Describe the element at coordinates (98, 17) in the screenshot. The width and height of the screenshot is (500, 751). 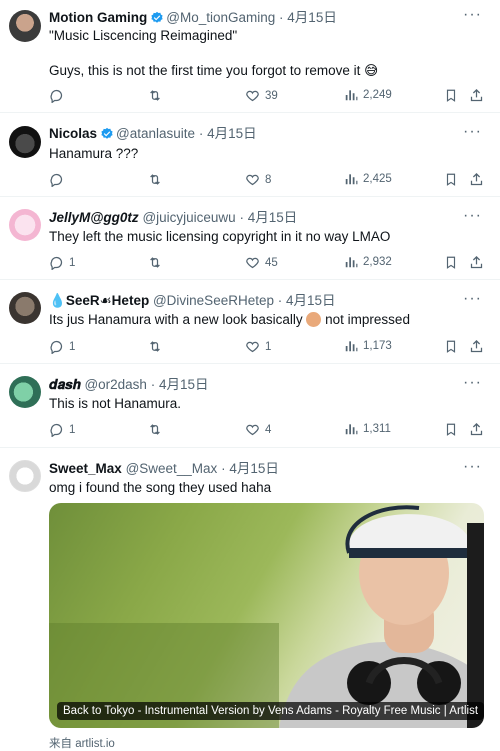
I see `display-name: Motion Gaming` at that location.